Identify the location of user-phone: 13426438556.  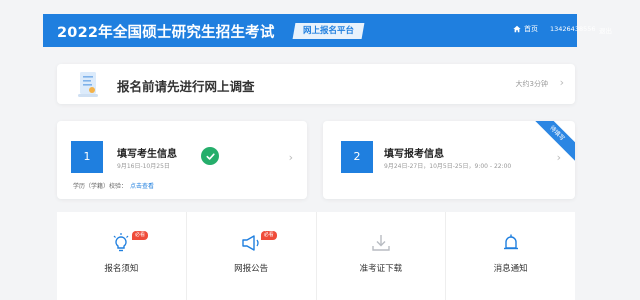
(573, 29).